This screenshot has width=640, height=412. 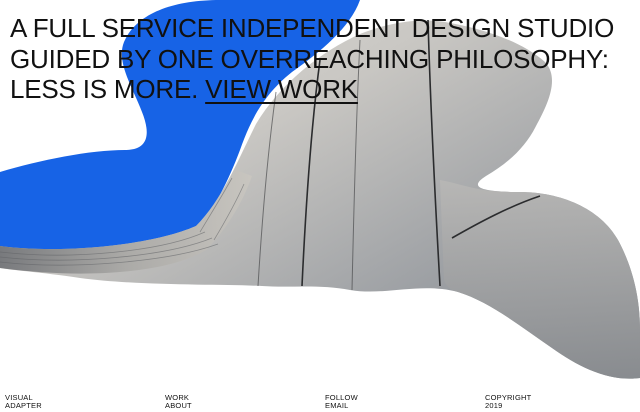 I want to click on headline-line-3: LESS IS MORE. VIEW WORK, so click(x=322, y=89).